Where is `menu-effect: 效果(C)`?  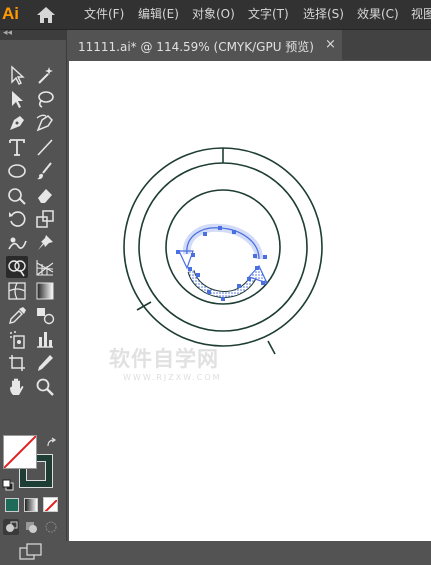 menu-effect: 效果(C) is located at coordinates (378, 14).